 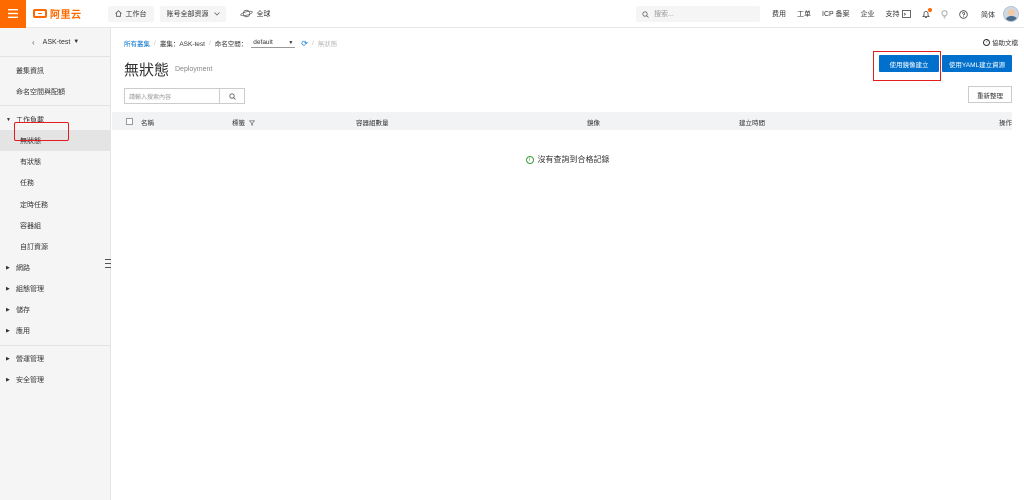 What do you see at coordinates (779, 14) in the screenshot?
I see `link-billing: 费用` at bounding box center [779, 14].